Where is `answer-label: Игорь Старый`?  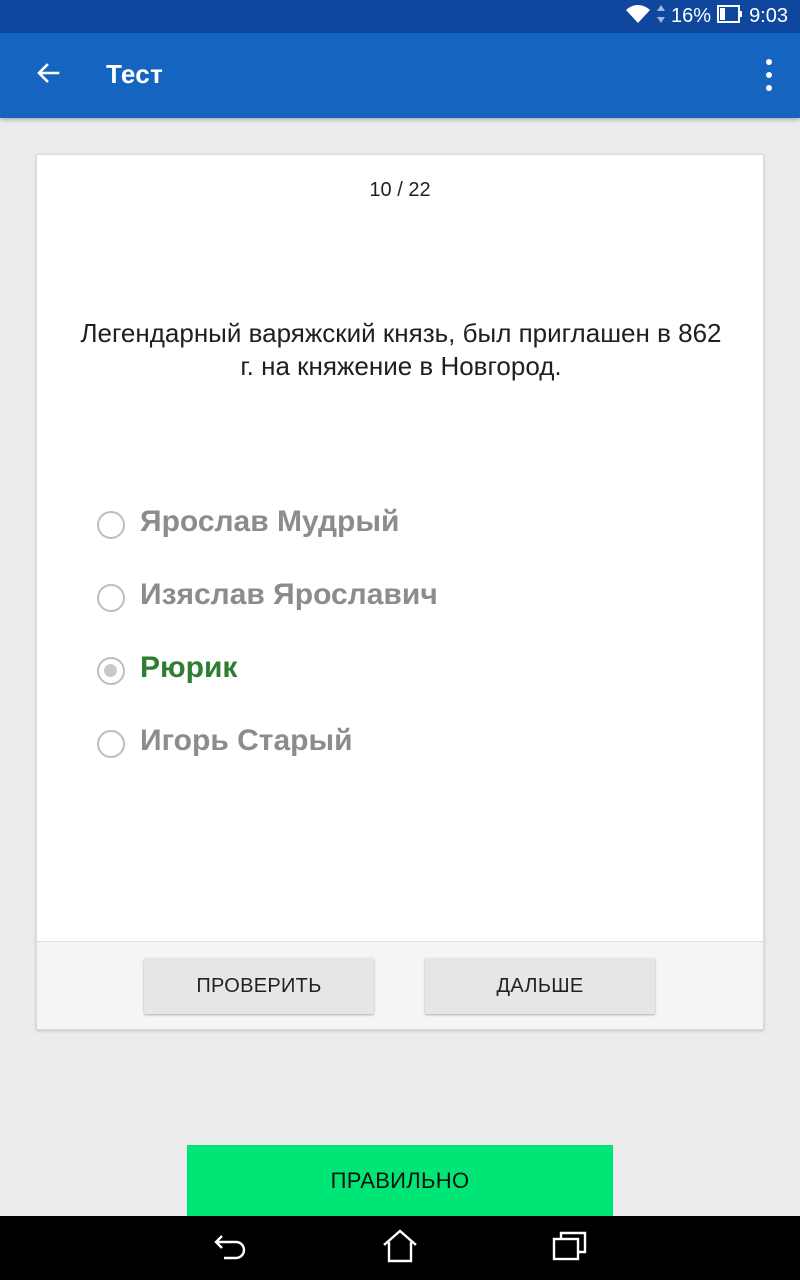 answer-label: Игорь Старый is located at coordinates (246, 740).